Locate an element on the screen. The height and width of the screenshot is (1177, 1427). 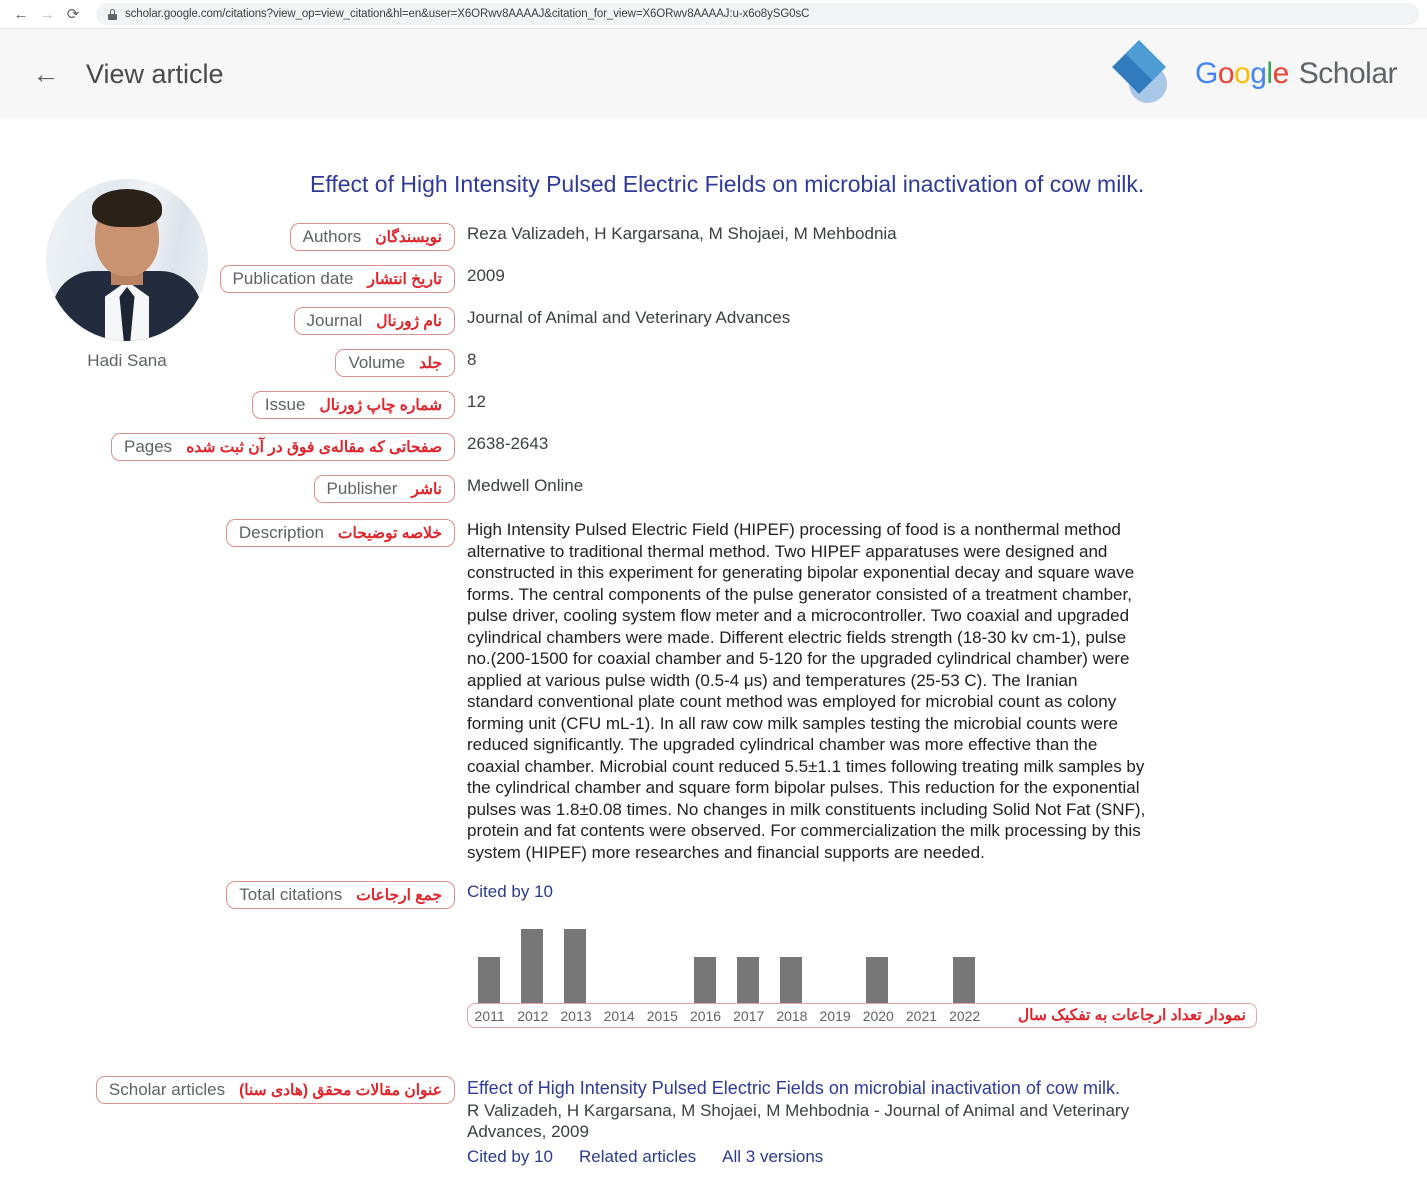
browser-back-icon: ← is located at coordinates (21, 14).